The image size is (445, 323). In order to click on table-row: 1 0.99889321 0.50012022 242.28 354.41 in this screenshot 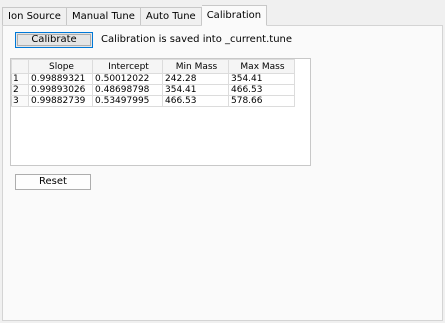, I will do `click(153, 79)`.